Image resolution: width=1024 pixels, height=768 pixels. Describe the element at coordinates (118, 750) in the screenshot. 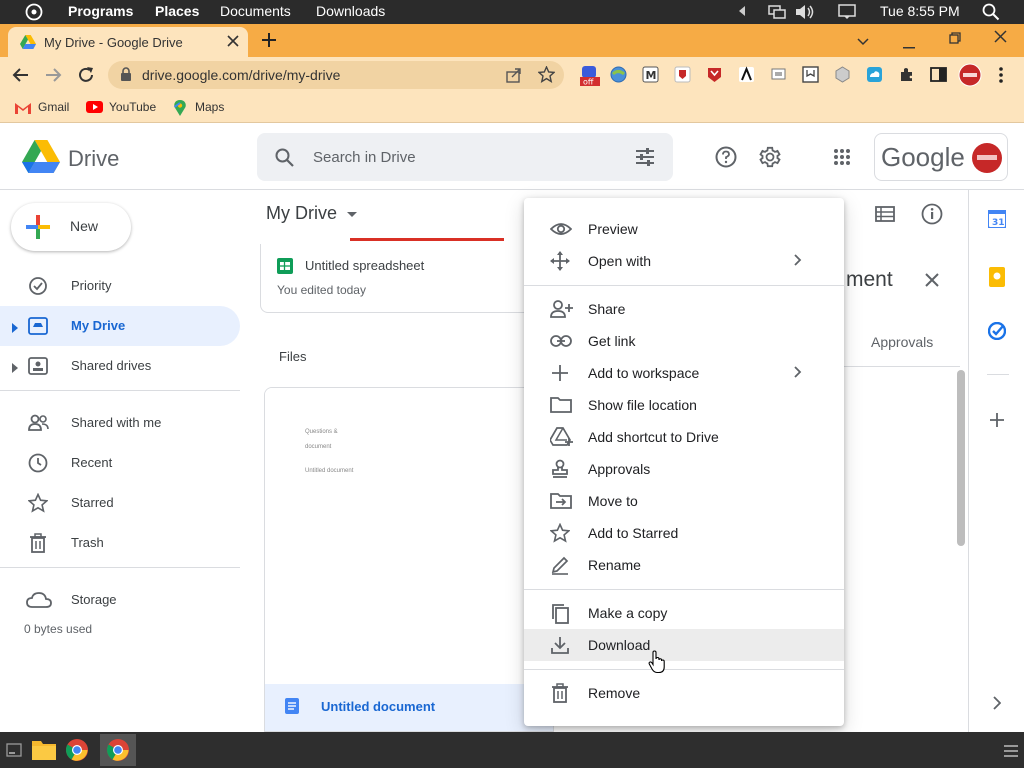

I see `chrome-active-taskbar-button` at that location.